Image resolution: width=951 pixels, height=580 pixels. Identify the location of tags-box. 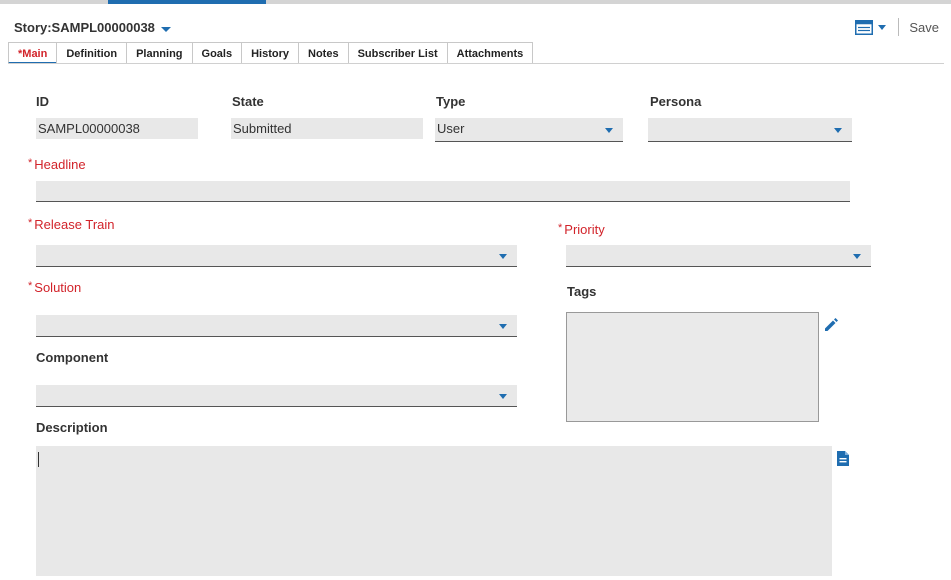
(692, 367).